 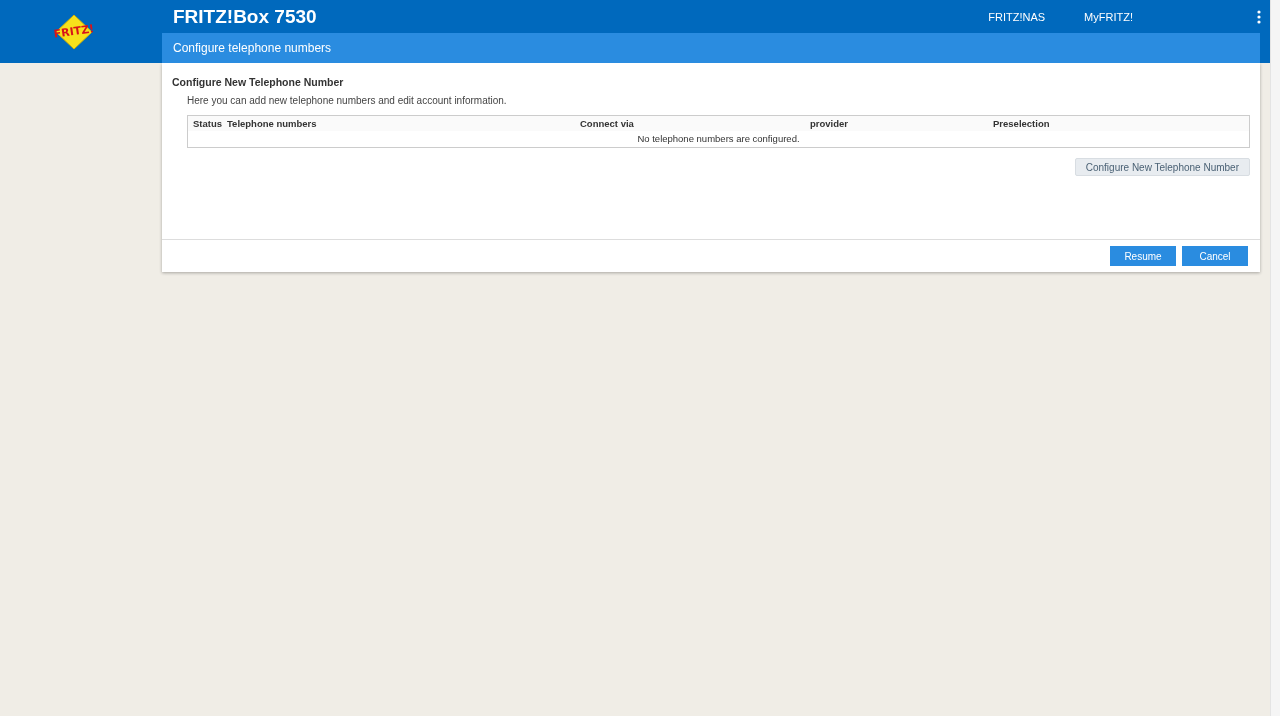 I want to click on column-header: Telephone numbers, so click(x=272, y=123).